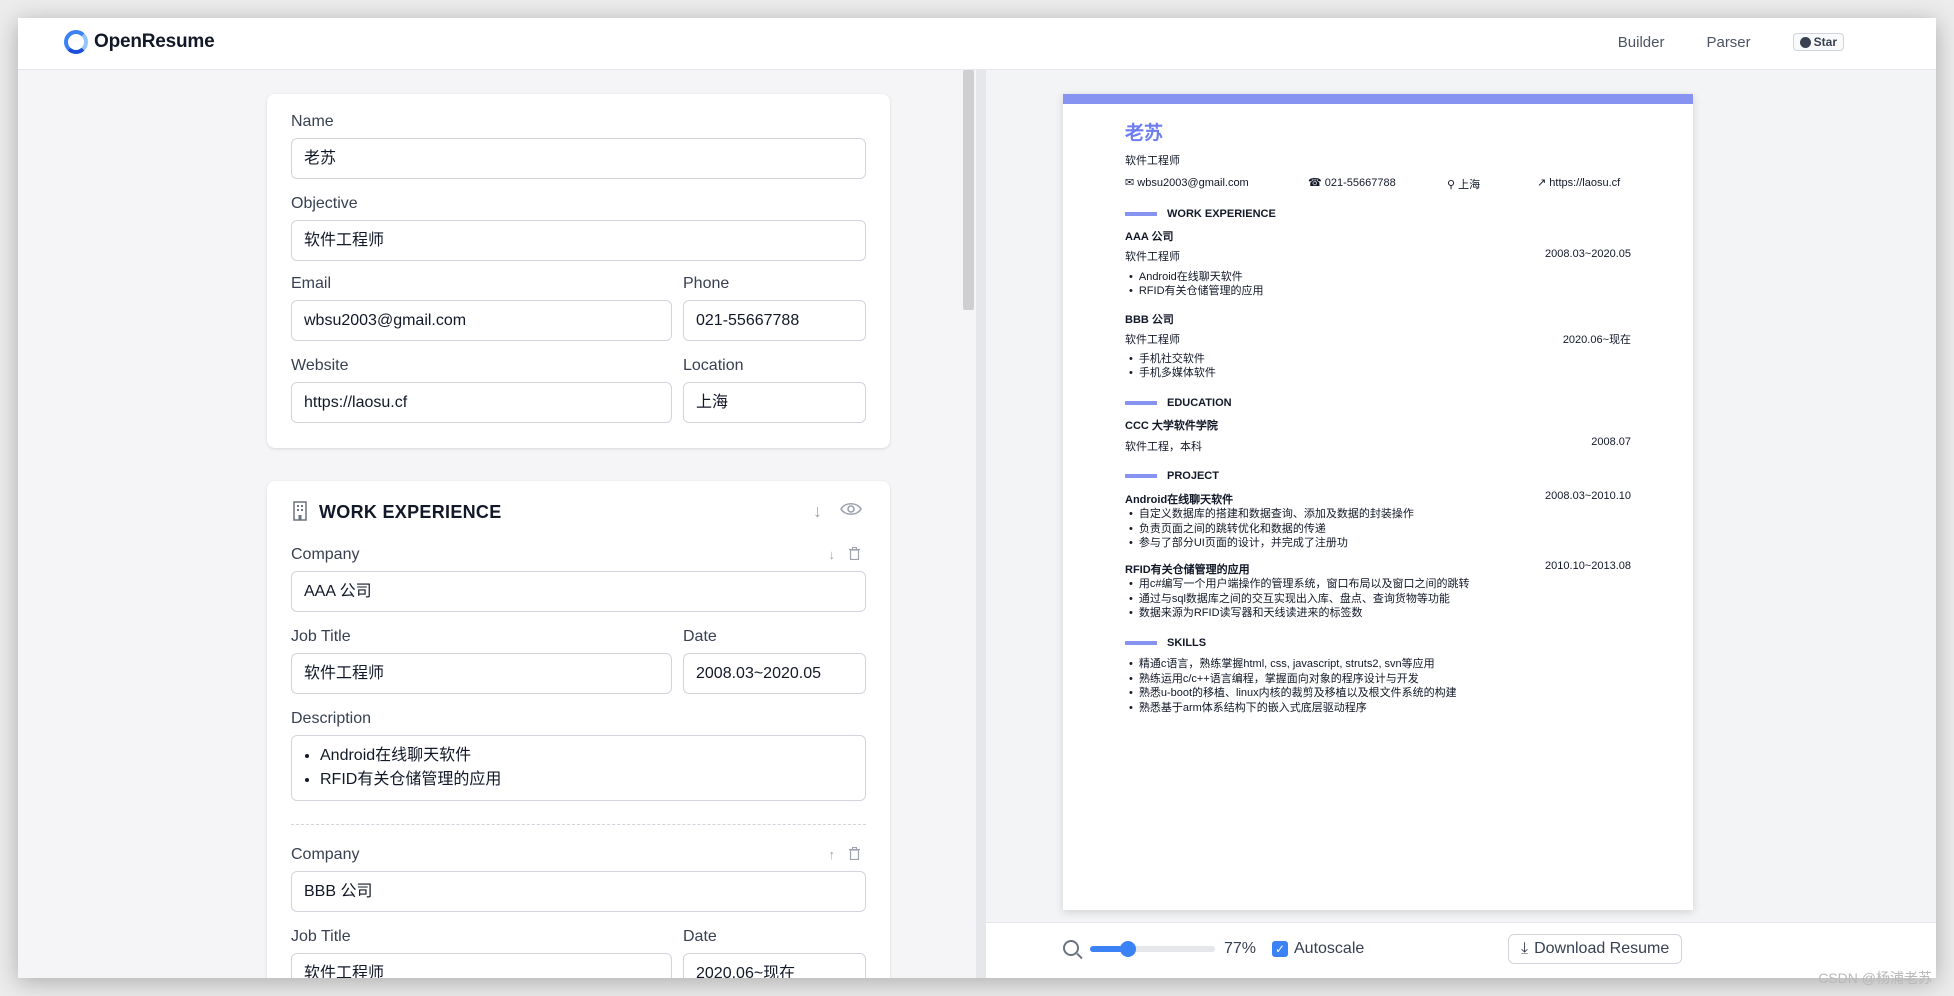  What do you see at coordinates (1144, 133) in the screenshot?
I see `resume-name: 老苏` at bounding box center [1144, 133].